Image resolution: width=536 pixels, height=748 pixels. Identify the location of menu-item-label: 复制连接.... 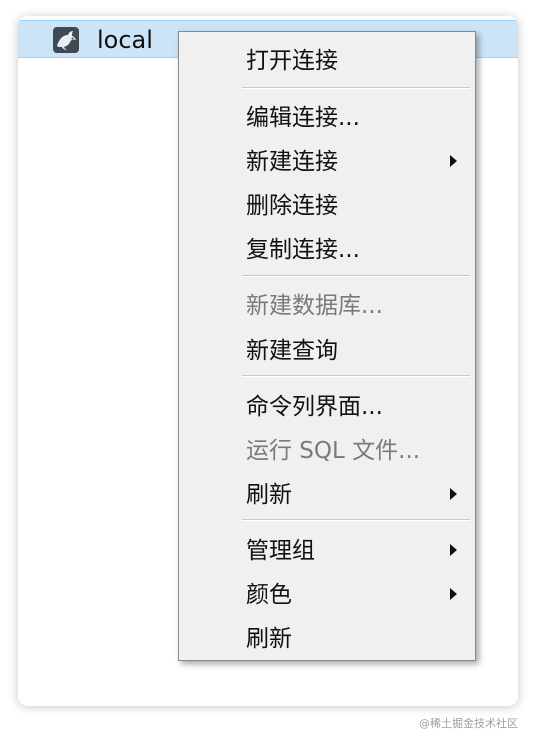
(303, 250).